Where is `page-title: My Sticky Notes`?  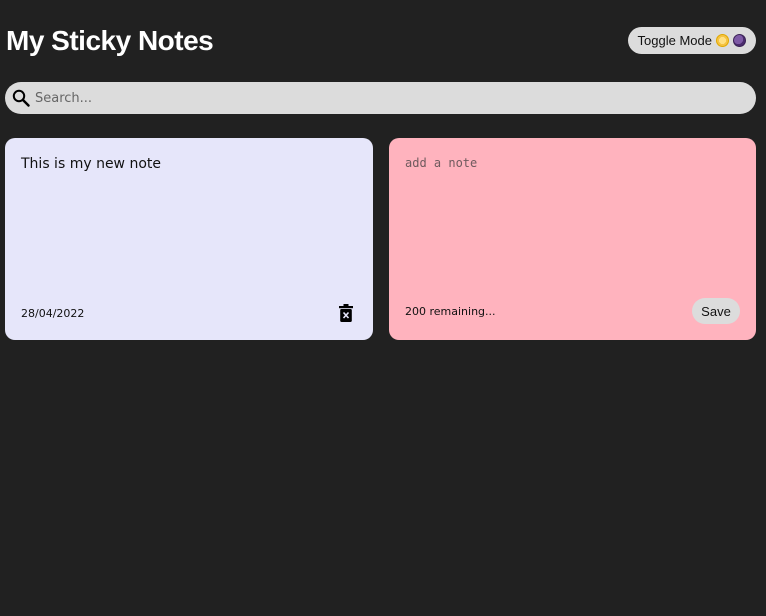 page-title: My Sticky Notes is located at coordinates (110, 40).